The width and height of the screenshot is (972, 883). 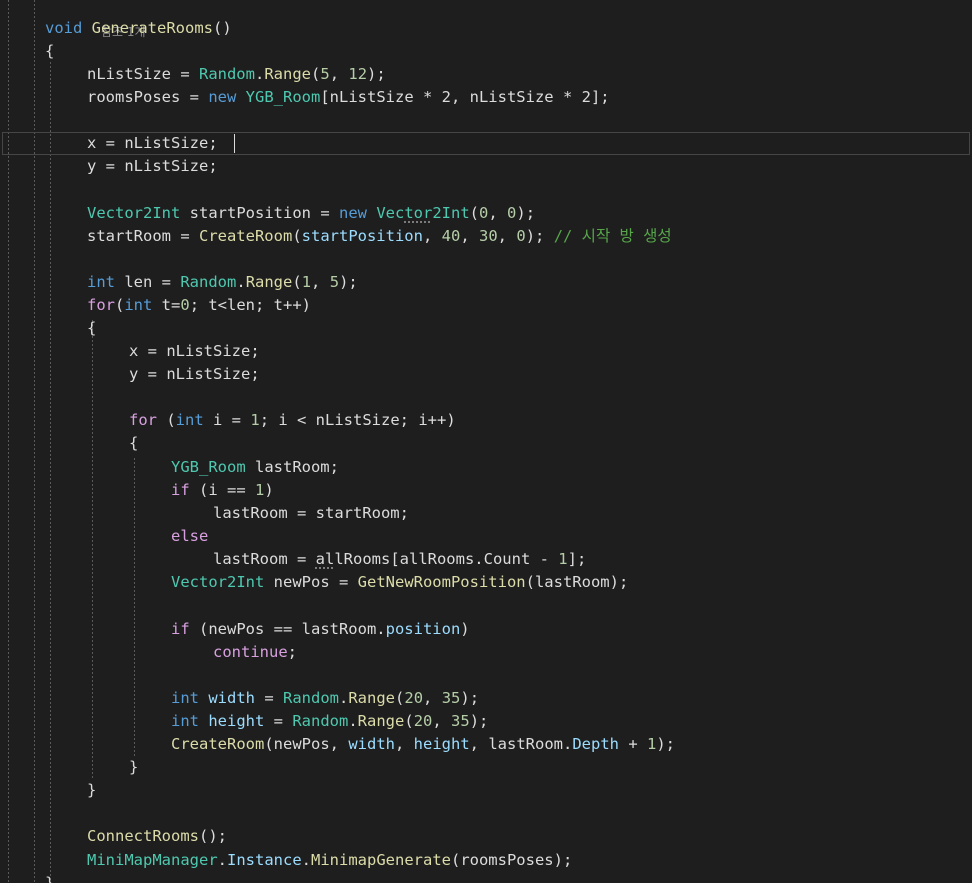 I want to click on function-name: MinimapGenerate, so click(x=381, y=860).